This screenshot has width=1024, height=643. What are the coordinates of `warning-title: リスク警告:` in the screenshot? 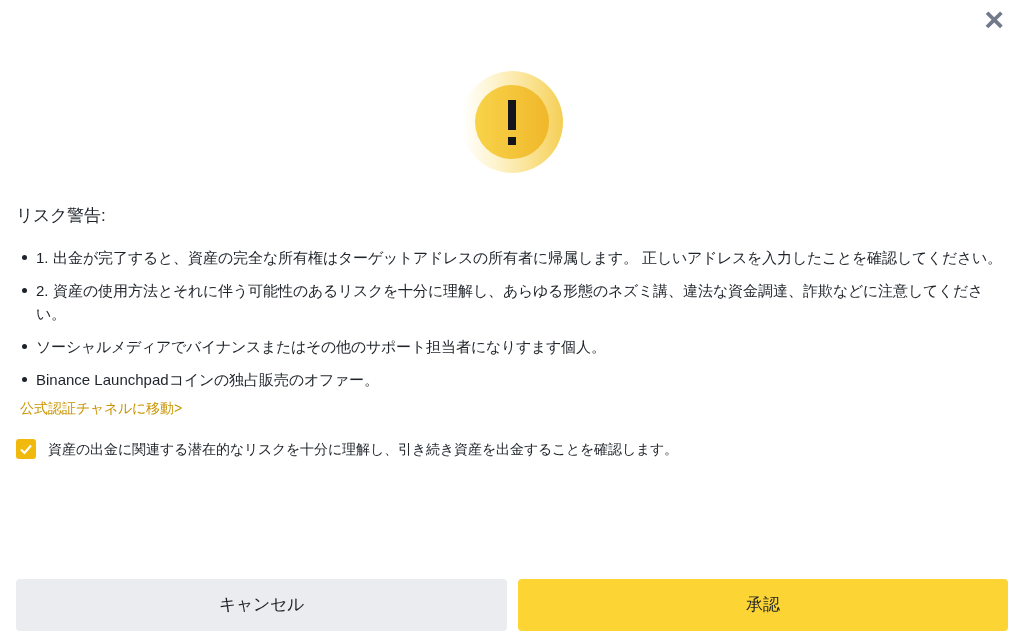 It's located at (61, 216).